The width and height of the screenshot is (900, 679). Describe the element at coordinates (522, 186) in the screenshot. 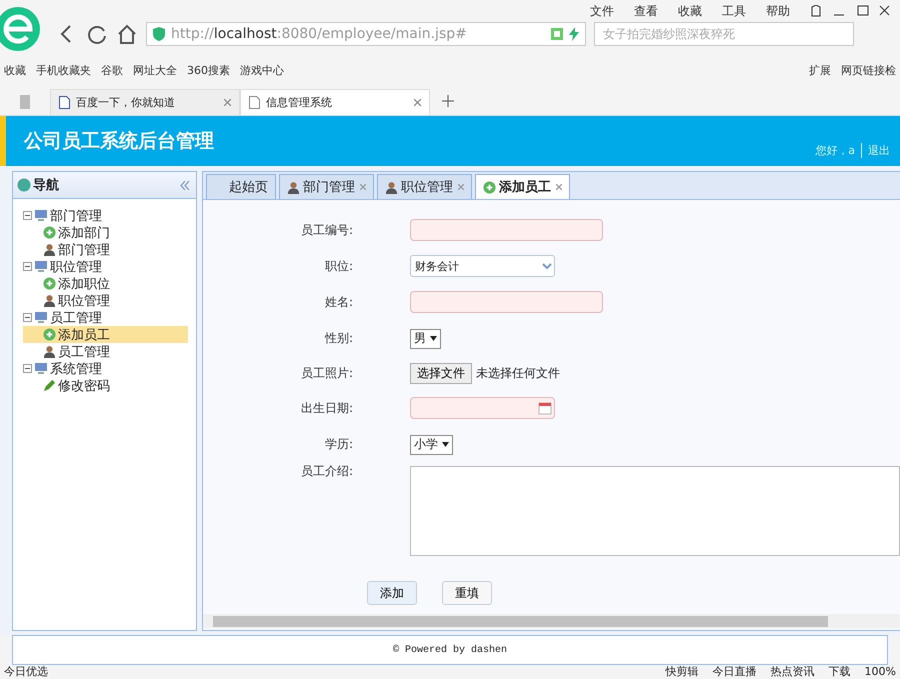

I see `content-tab: 添加员工` at that location.